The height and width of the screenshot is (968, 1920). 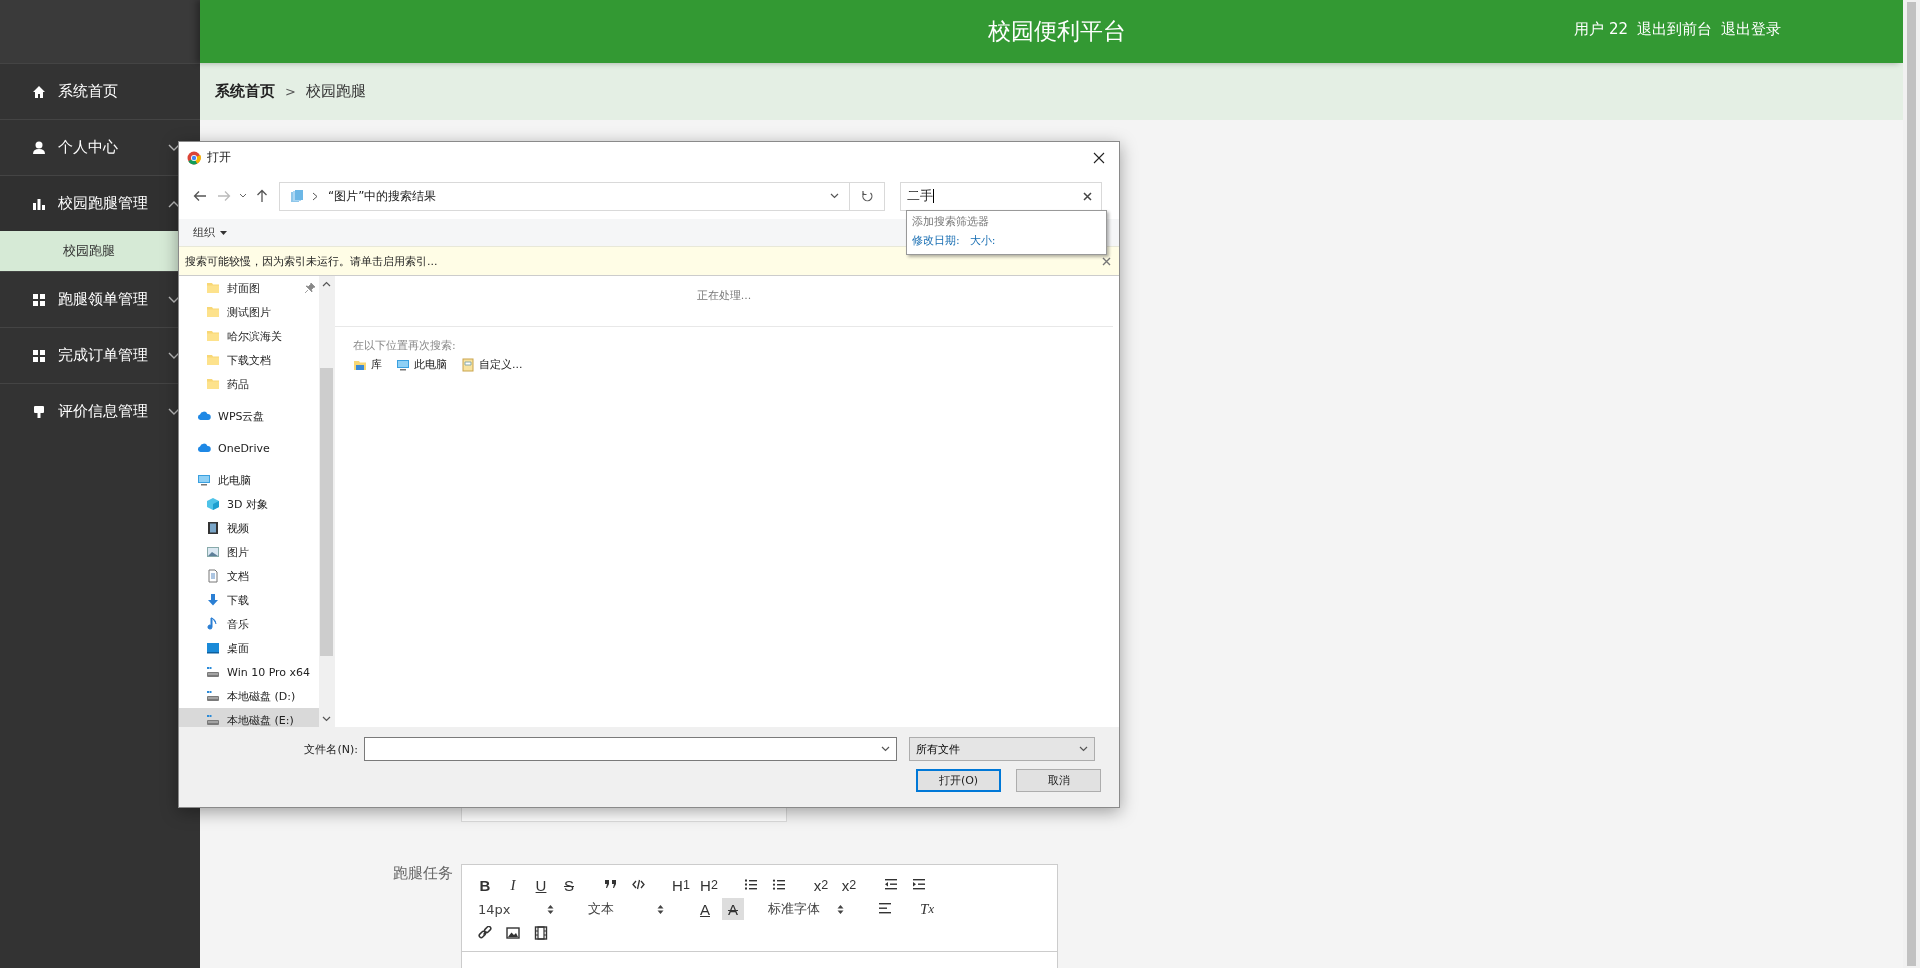 What do you see at coordinates (219, 157) in the screenshot?
I see `dialog-title: 打开` at bounding box center [219, 157].